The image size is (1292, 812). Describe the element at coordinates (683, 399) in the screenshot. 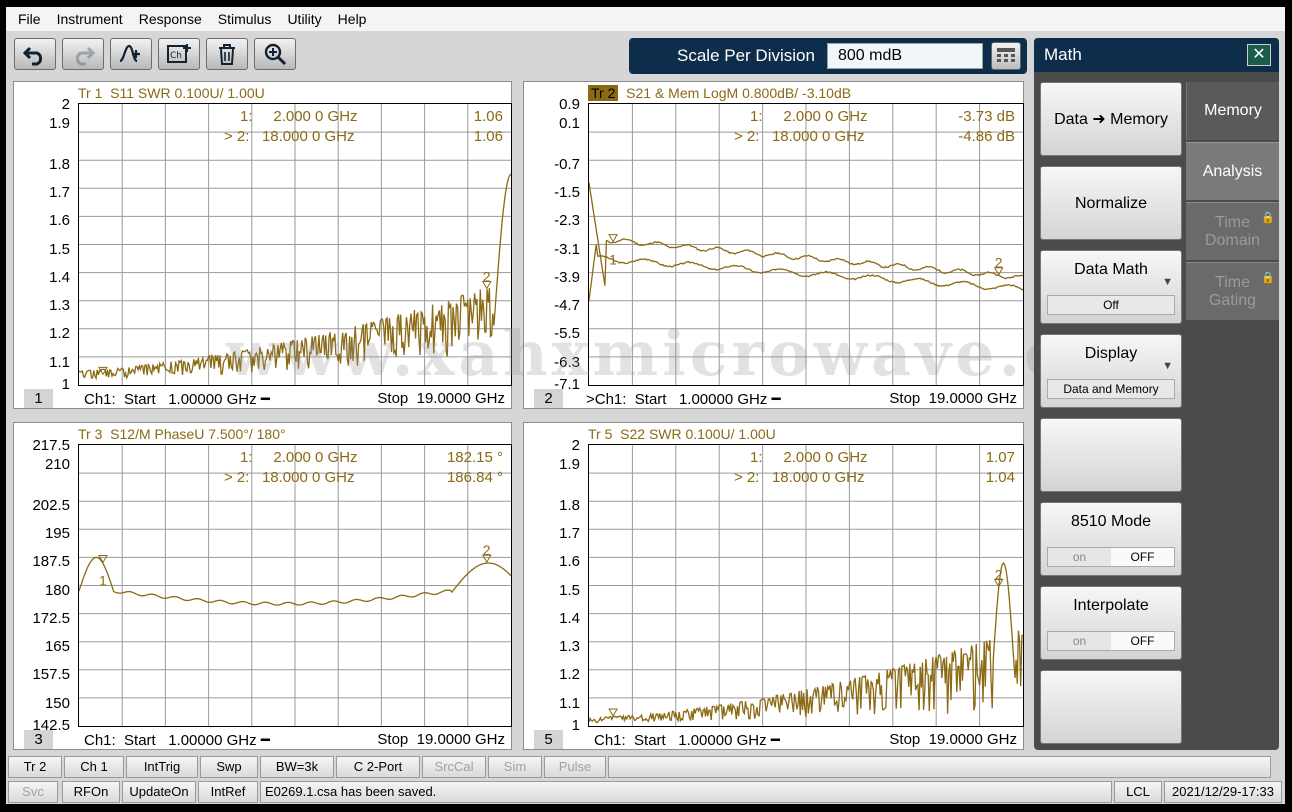

I see `channel-start-frequency: >Ch1: Start 1.00000 GHz ━` at that location.